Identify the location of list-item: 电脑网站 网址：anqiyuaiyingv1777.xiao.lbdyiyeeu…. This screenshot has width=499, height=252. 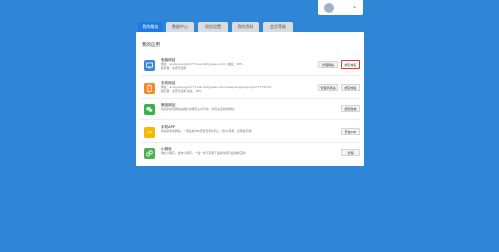
(250, 65).